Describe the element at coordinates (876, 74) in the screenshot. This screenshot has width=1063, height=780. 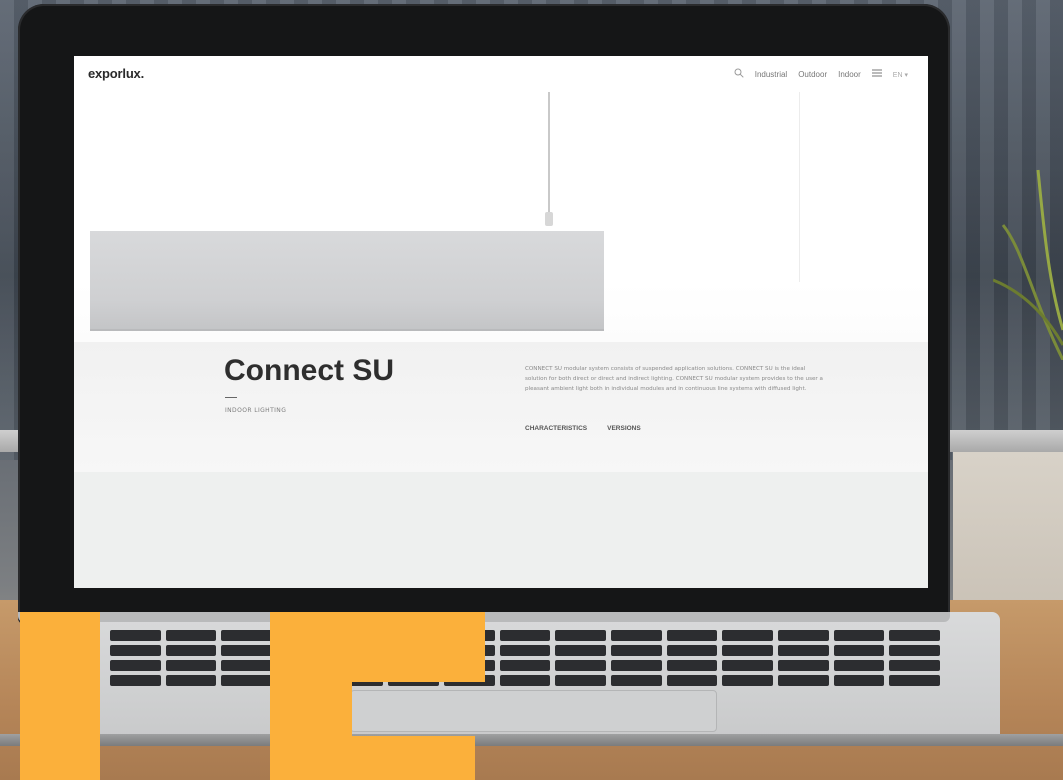
I see `menu-icon` at that location.